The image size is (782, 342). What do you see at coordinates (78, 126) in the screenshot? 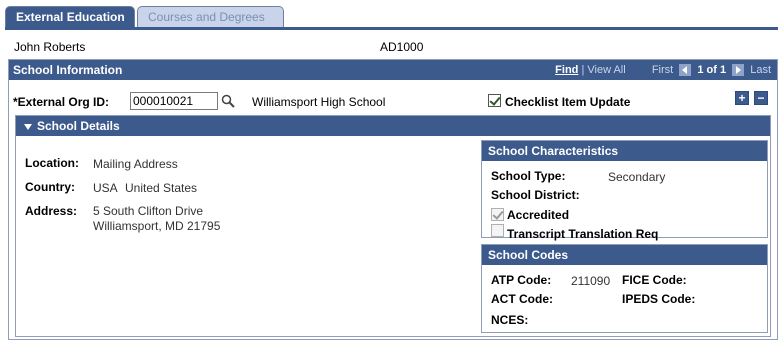
I see `school-details-title: School Details` at bounding box center [78, 126].